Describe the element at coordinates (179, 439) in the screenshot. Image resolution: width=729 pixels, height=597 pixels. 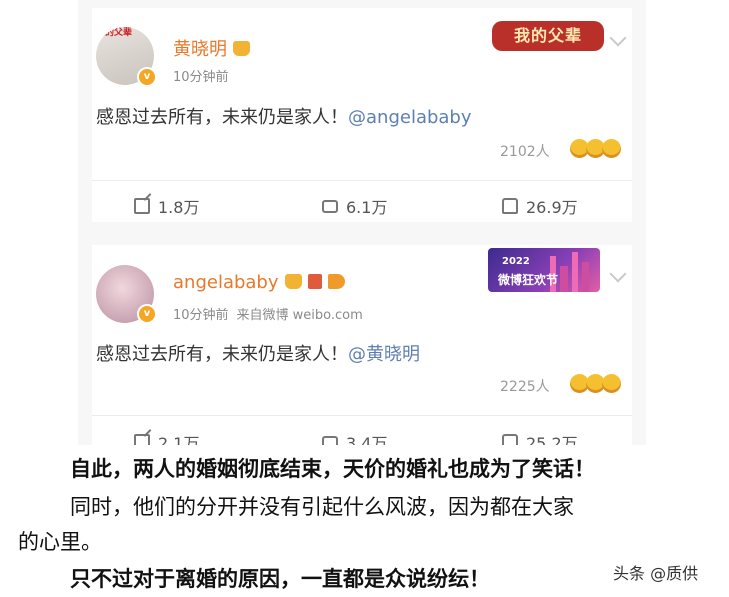
I see `share-count: 2.1万` at that location.